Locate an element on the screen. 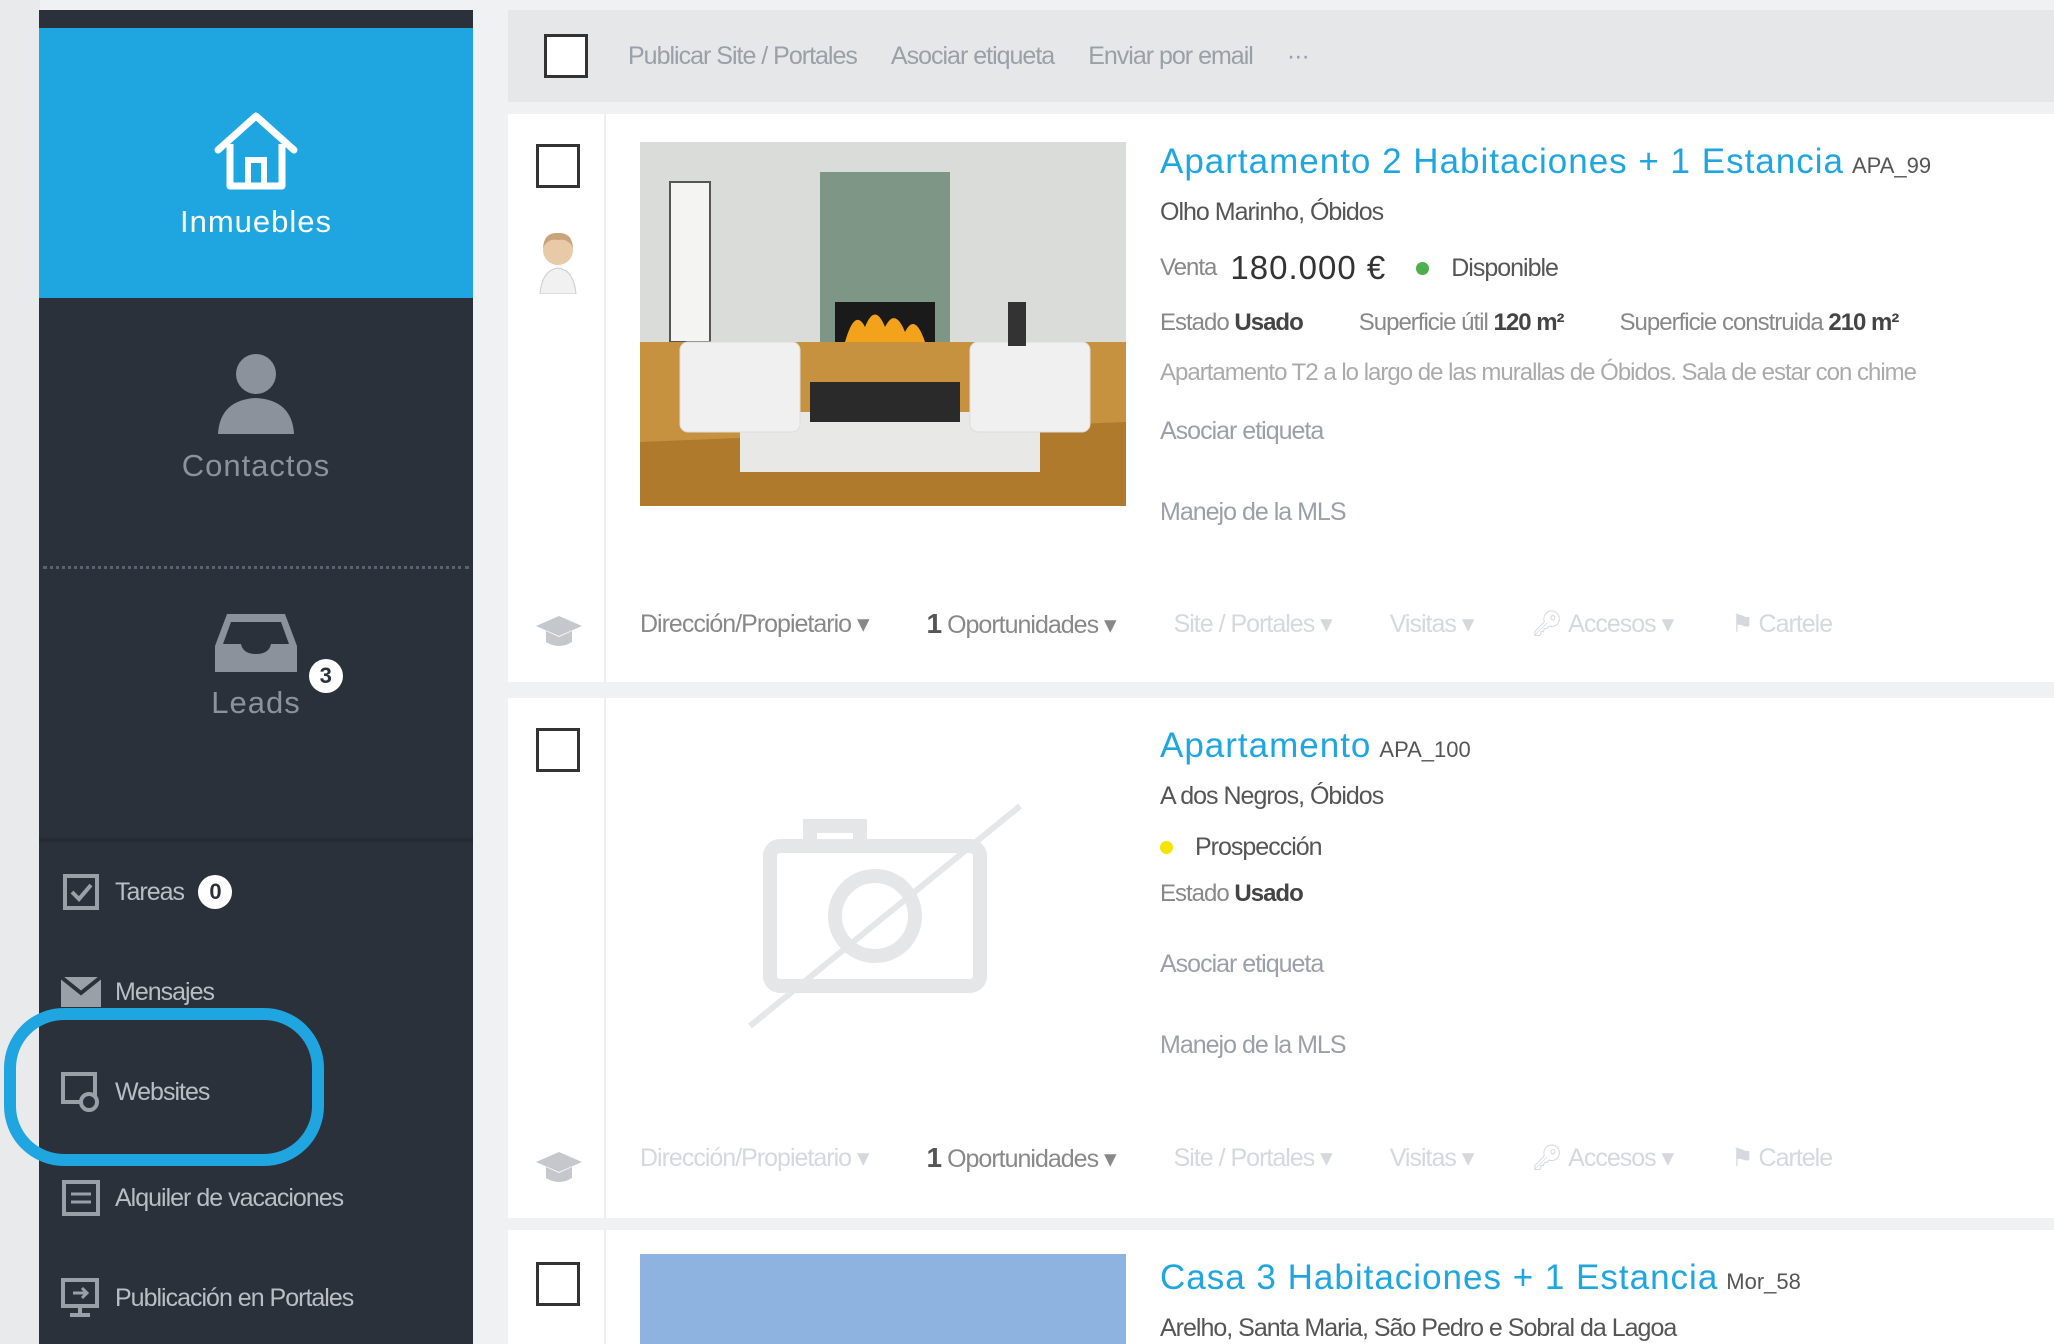 This screenshot has width=2054, height=1344. enviar-email-button: Enviar por email is located at coordinates (1171, 56).